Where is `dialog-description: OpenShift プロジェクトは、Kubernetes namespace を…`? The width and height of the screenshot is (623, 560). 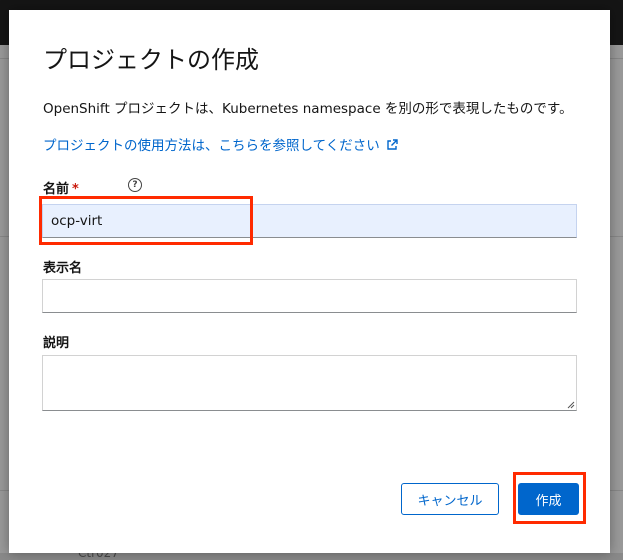
dialog-description: OpenShift プロジェクトは、Kubernetes namespace を… is located at coordinates (308, 109).